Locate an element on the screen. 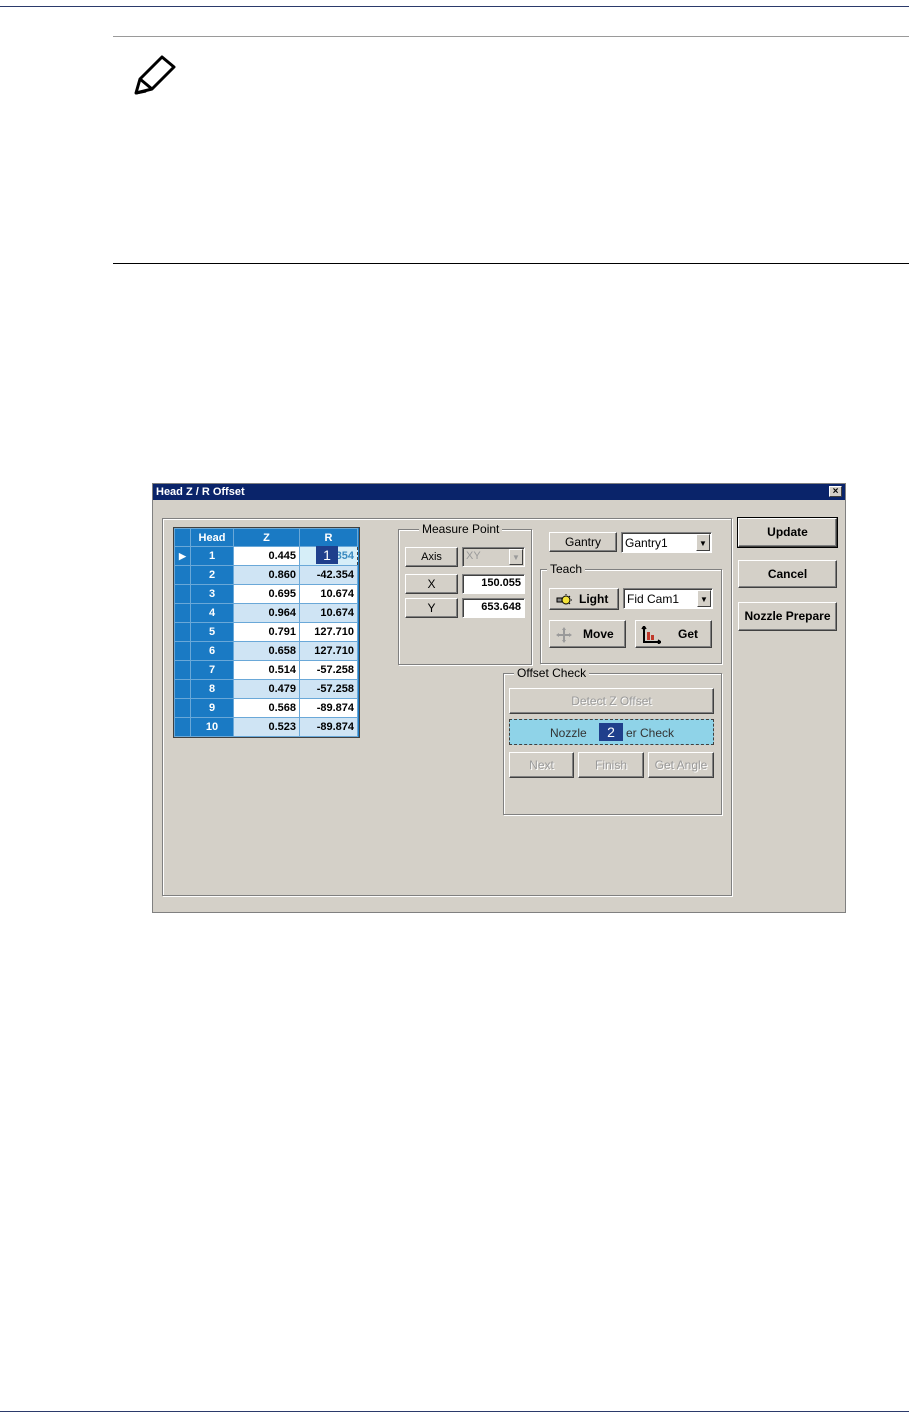 The width and height of the screenshot is (909, 1421). x-value: 150.055 is located at coordinates (501, 583).